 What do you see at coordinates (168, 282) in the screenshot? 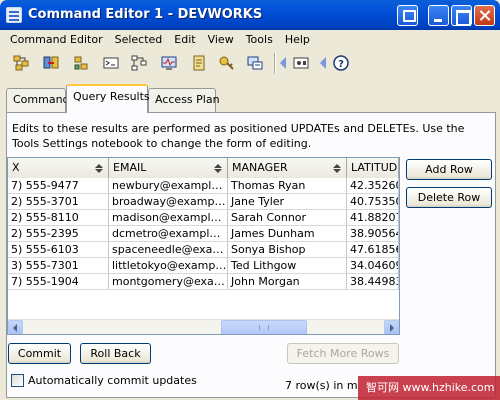
I see `table-cell: montgomery@example.com` at bounding box center [168, 282].